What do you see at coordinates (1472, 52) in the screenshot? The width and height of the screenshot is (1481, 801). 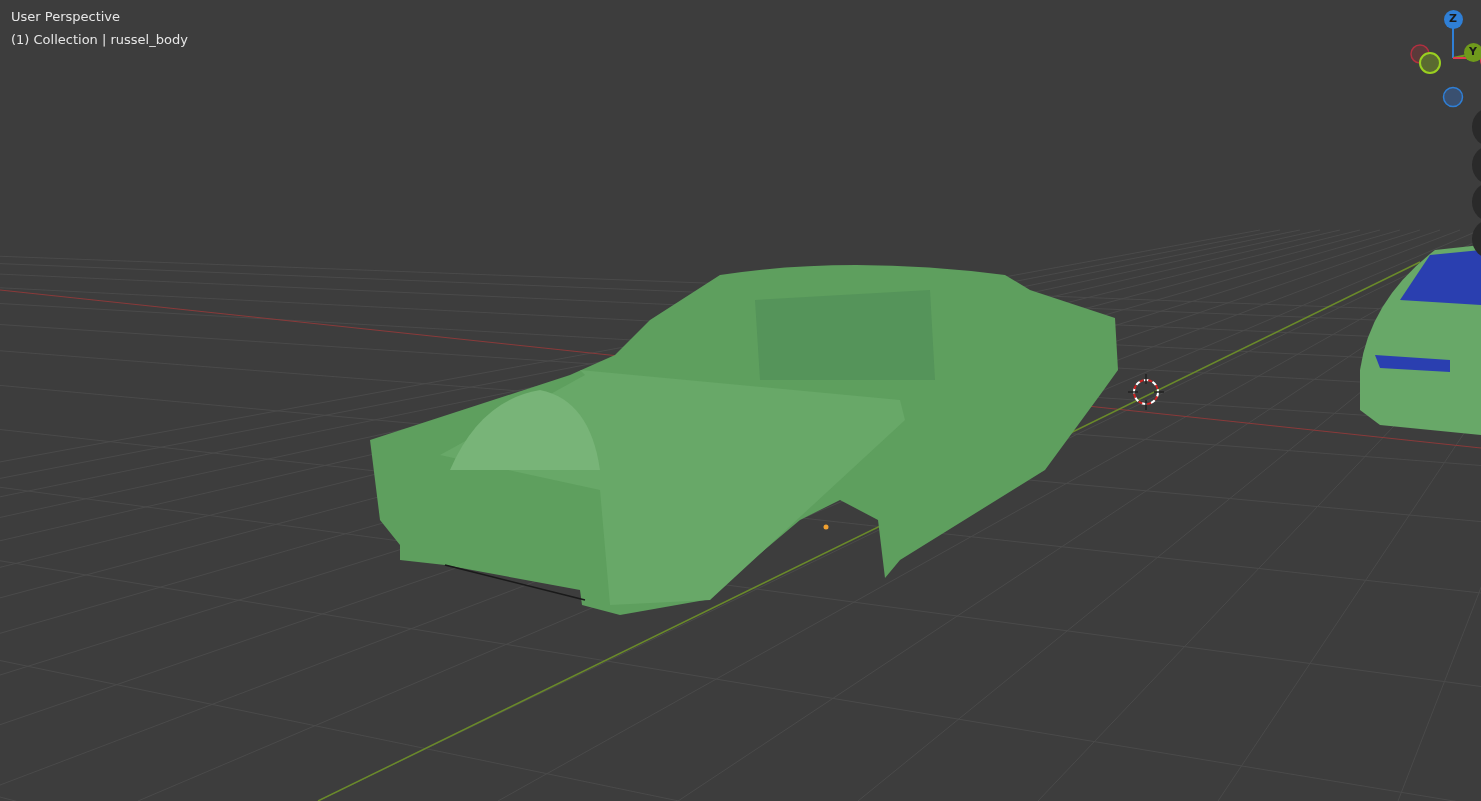 I see `axis-handle: Y` at bounding box center [1472, 52].